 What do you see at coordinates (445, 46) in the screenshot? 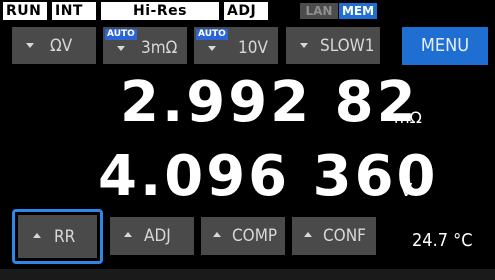
I see `menu-button: MENU` at bounding box center [445, 46].